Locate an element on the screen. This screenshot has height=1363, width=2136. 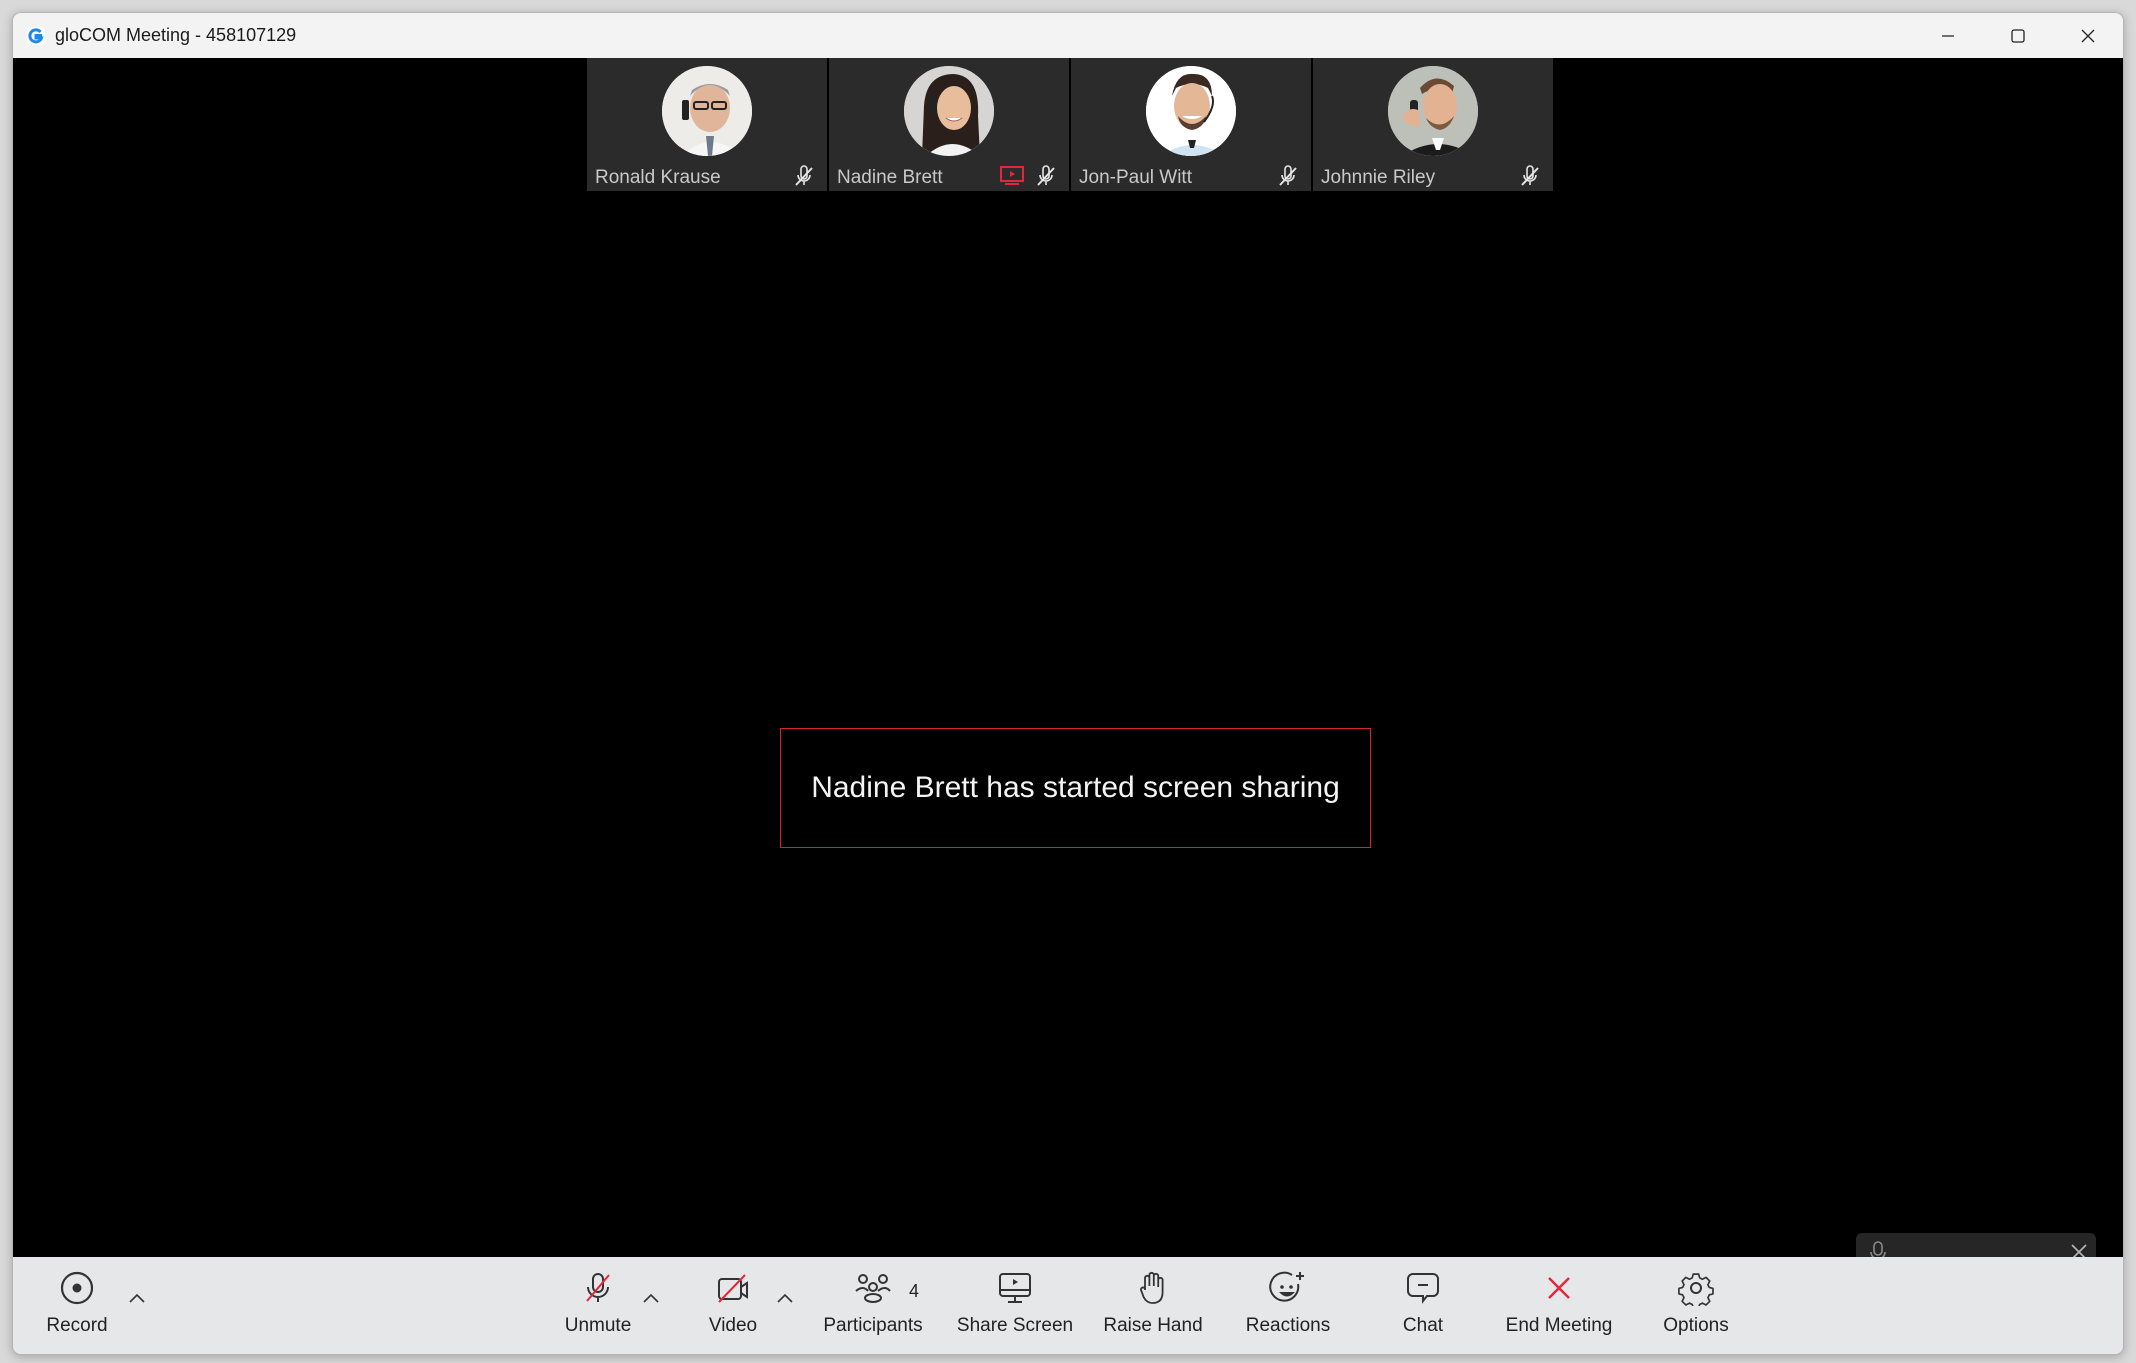
end-meeting-label: End Meeting is located at coordinates (1559, 1325).